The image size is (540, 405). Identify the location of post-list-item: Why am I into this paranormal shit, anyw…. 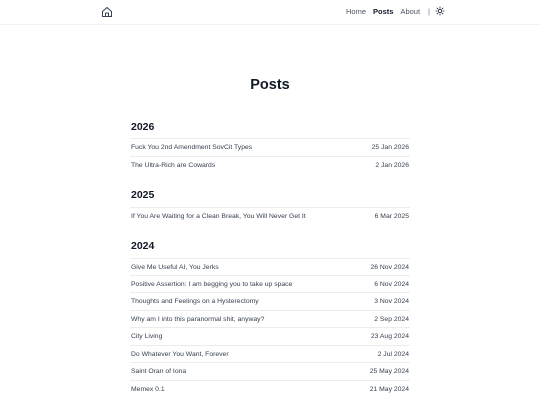
(270, 319).